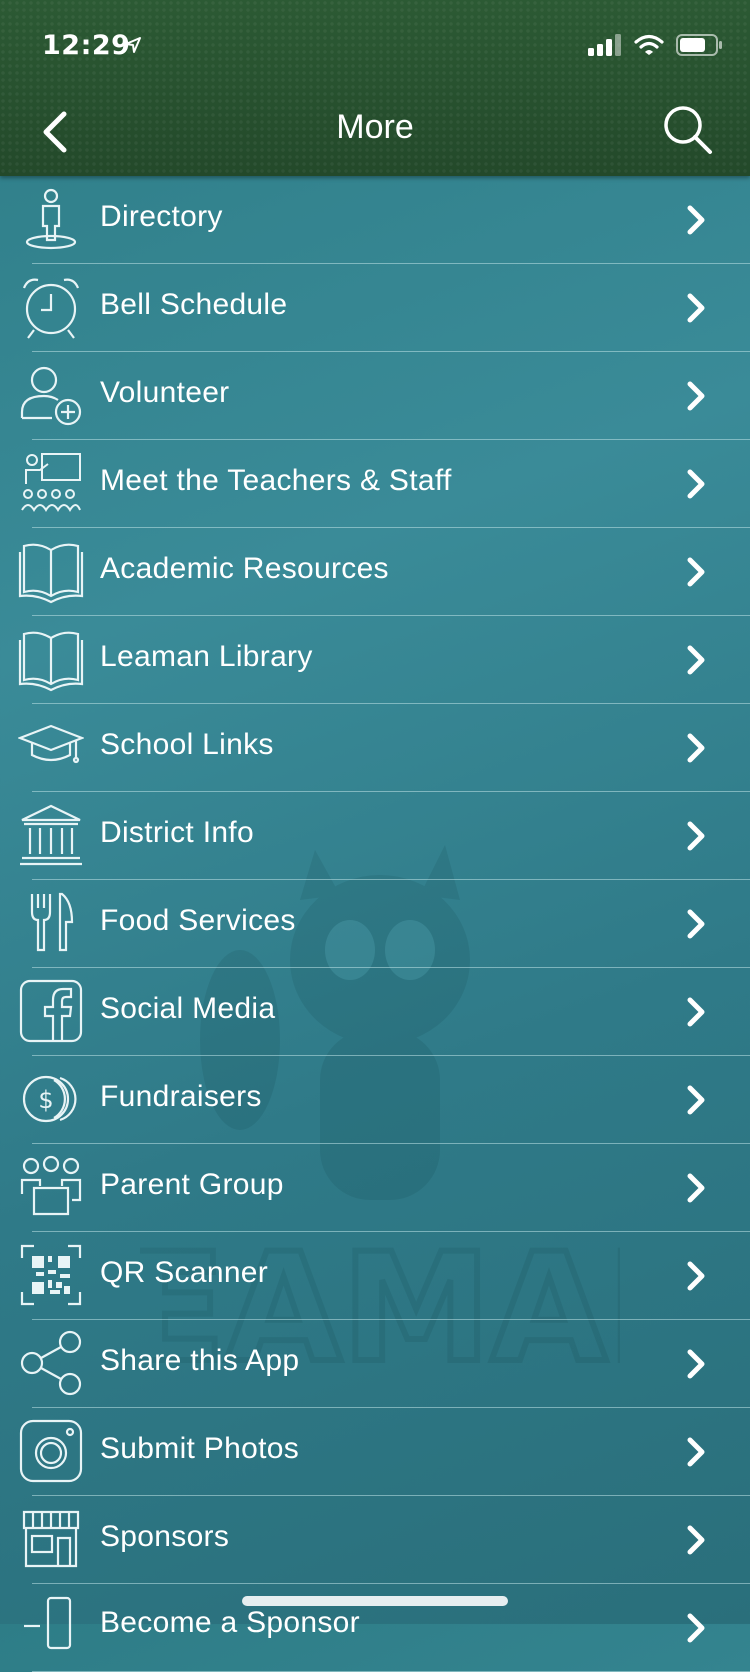 The image size is (750, 1672). What do you see at coordinates (375, 1364) in the screenshot?
I see `list-item-share-this-app: Share this App` at bounding box center [375, 1364].